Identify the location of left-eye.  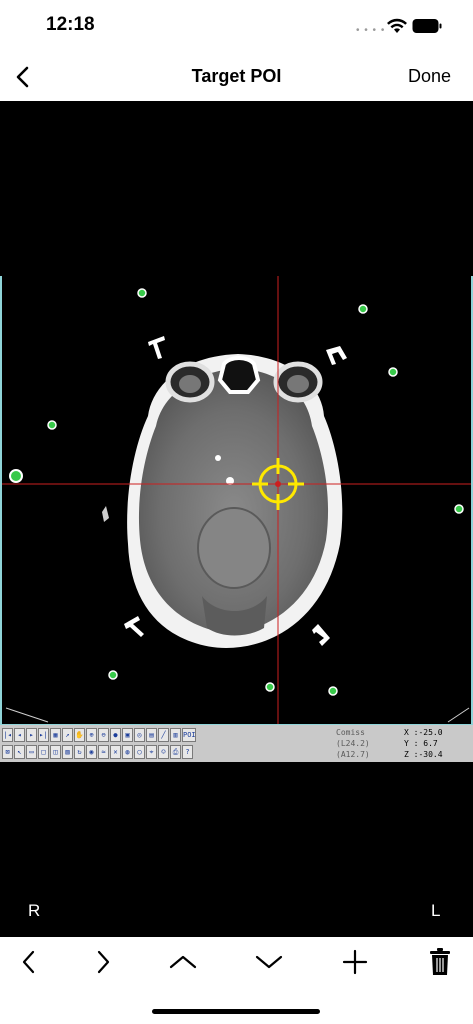
(190, 384).